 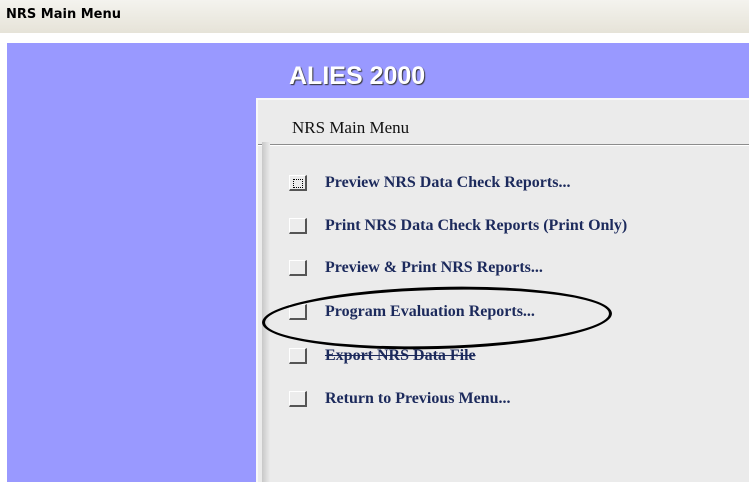 What do you see at coordinates (351, 127) in the screenshot?
I see `menu-title: NRS Main Menu` at bounding box center [351, 127].